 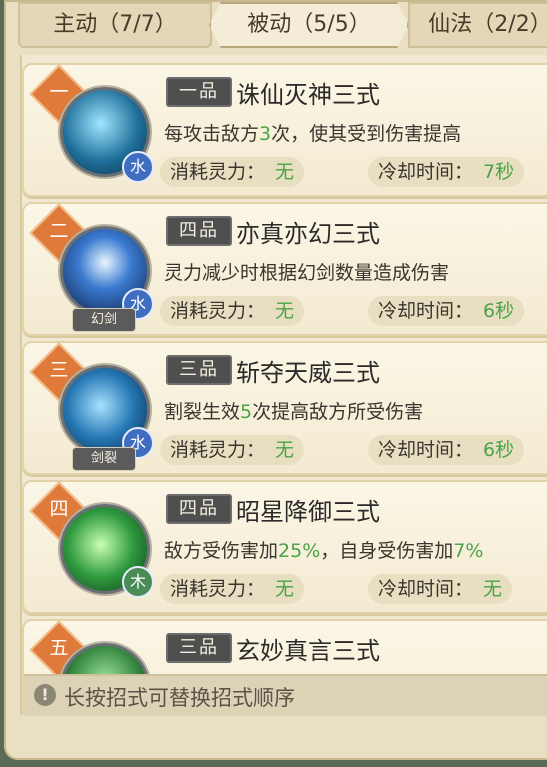 I want to click on desc-text: ，自身受伤害加, so click(x=387, y=551).